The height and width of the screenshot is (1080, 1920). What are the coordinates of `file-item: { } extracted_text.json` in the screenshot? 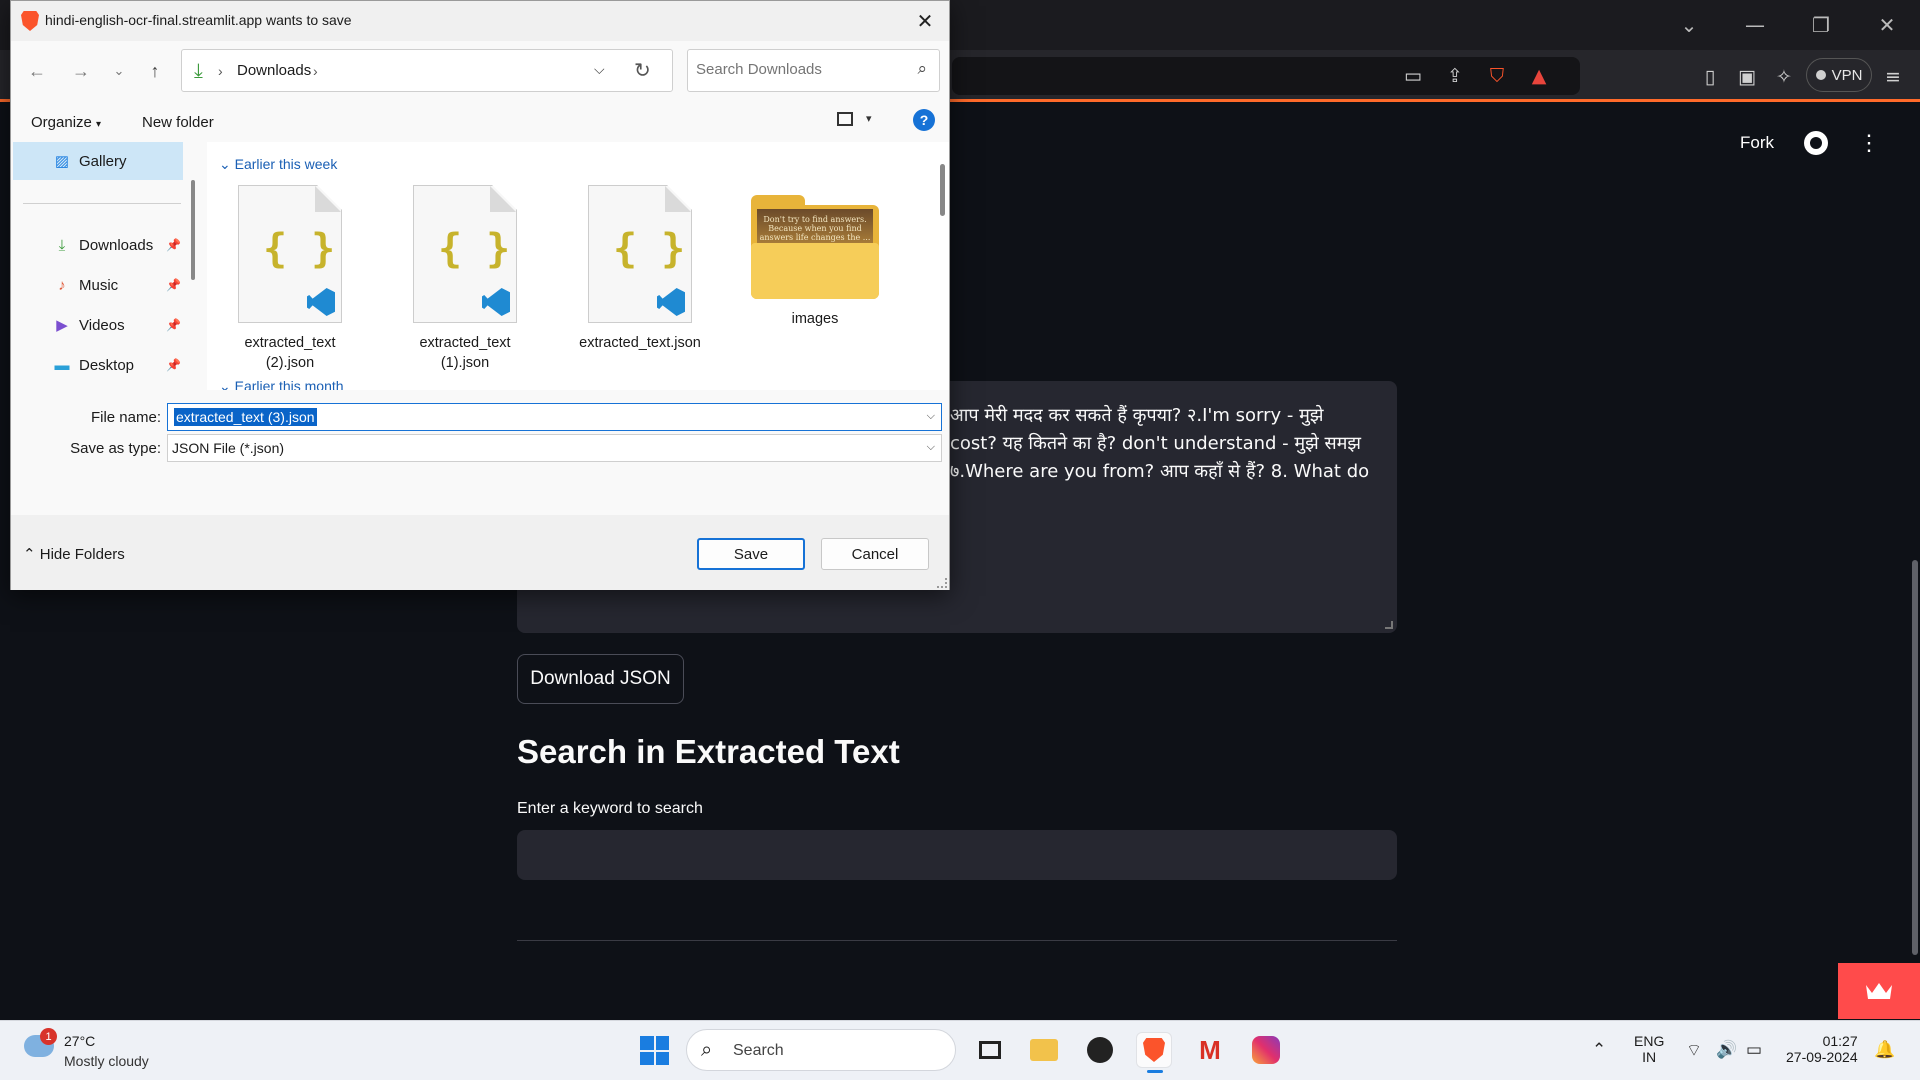 It's located at (640, 269).